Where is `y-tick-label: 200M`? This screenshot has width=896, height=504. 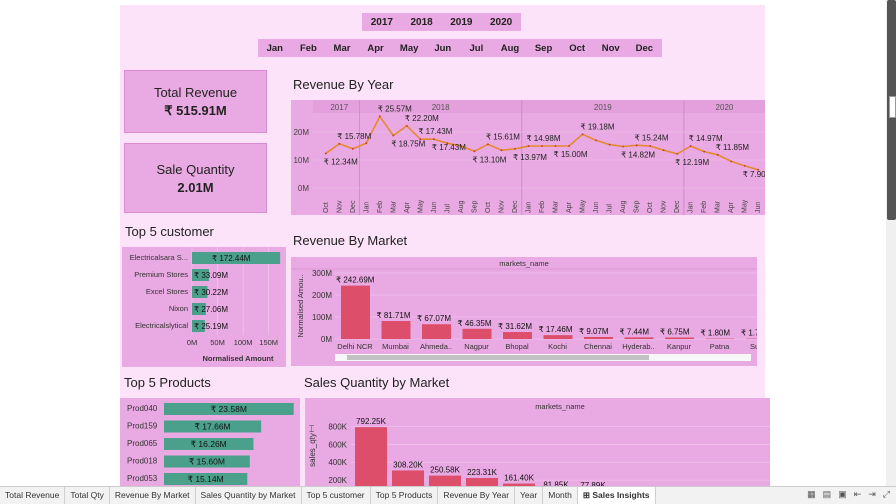
y-tick-label: 200M is located at coordinates (322, 295).